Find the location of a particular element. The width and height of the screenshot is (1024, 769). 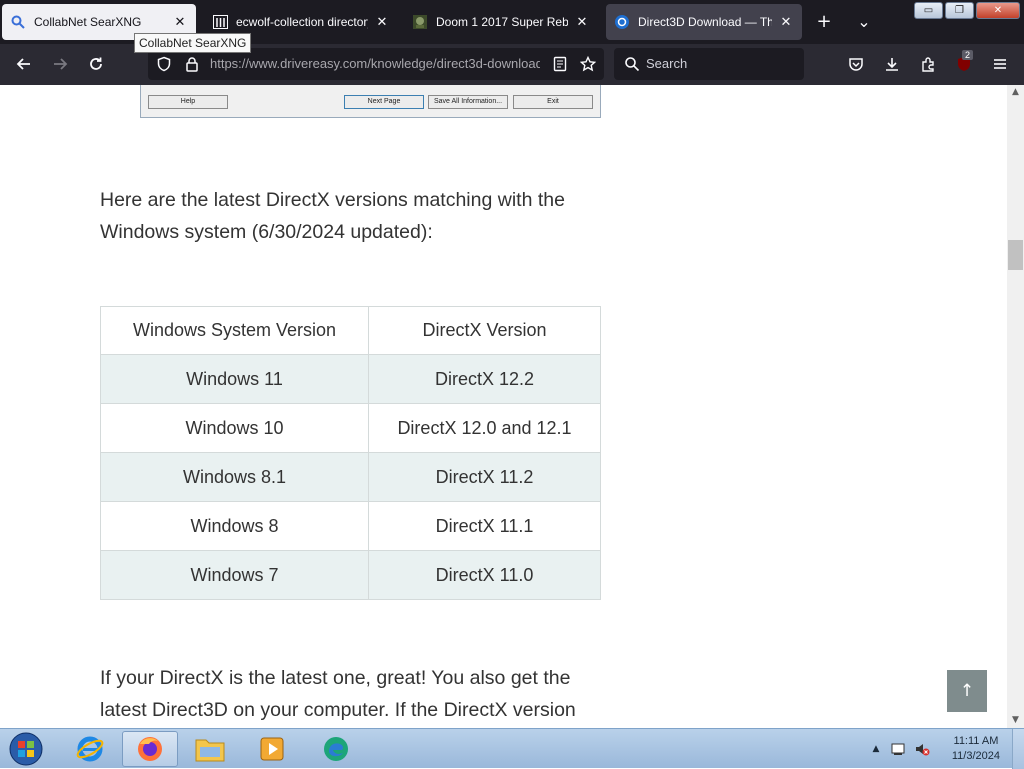

start-button is located at coordinates (26, 749).